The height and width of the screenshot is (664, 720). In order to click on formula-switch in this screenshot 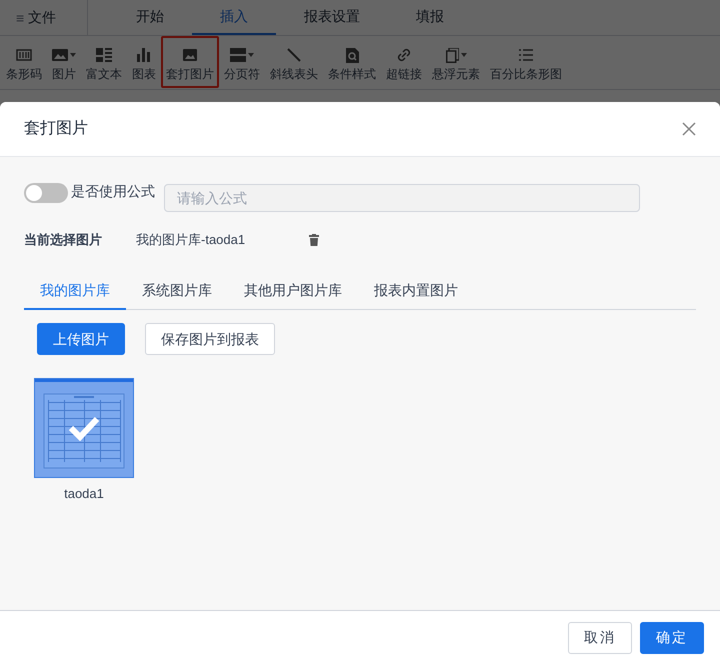, I will do `click(46, 193)`.